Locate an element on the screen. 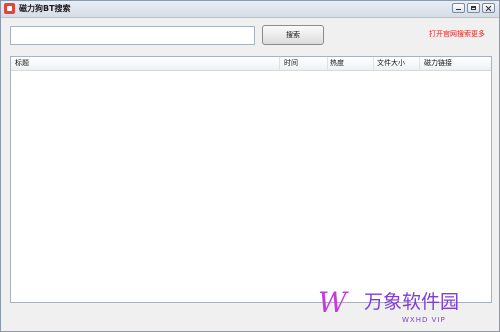 The width and height of the screenshot is (500, 332). list-header: 标题 时间 热度 文件大小 磁力链接 is located at coordinates (251, 64).